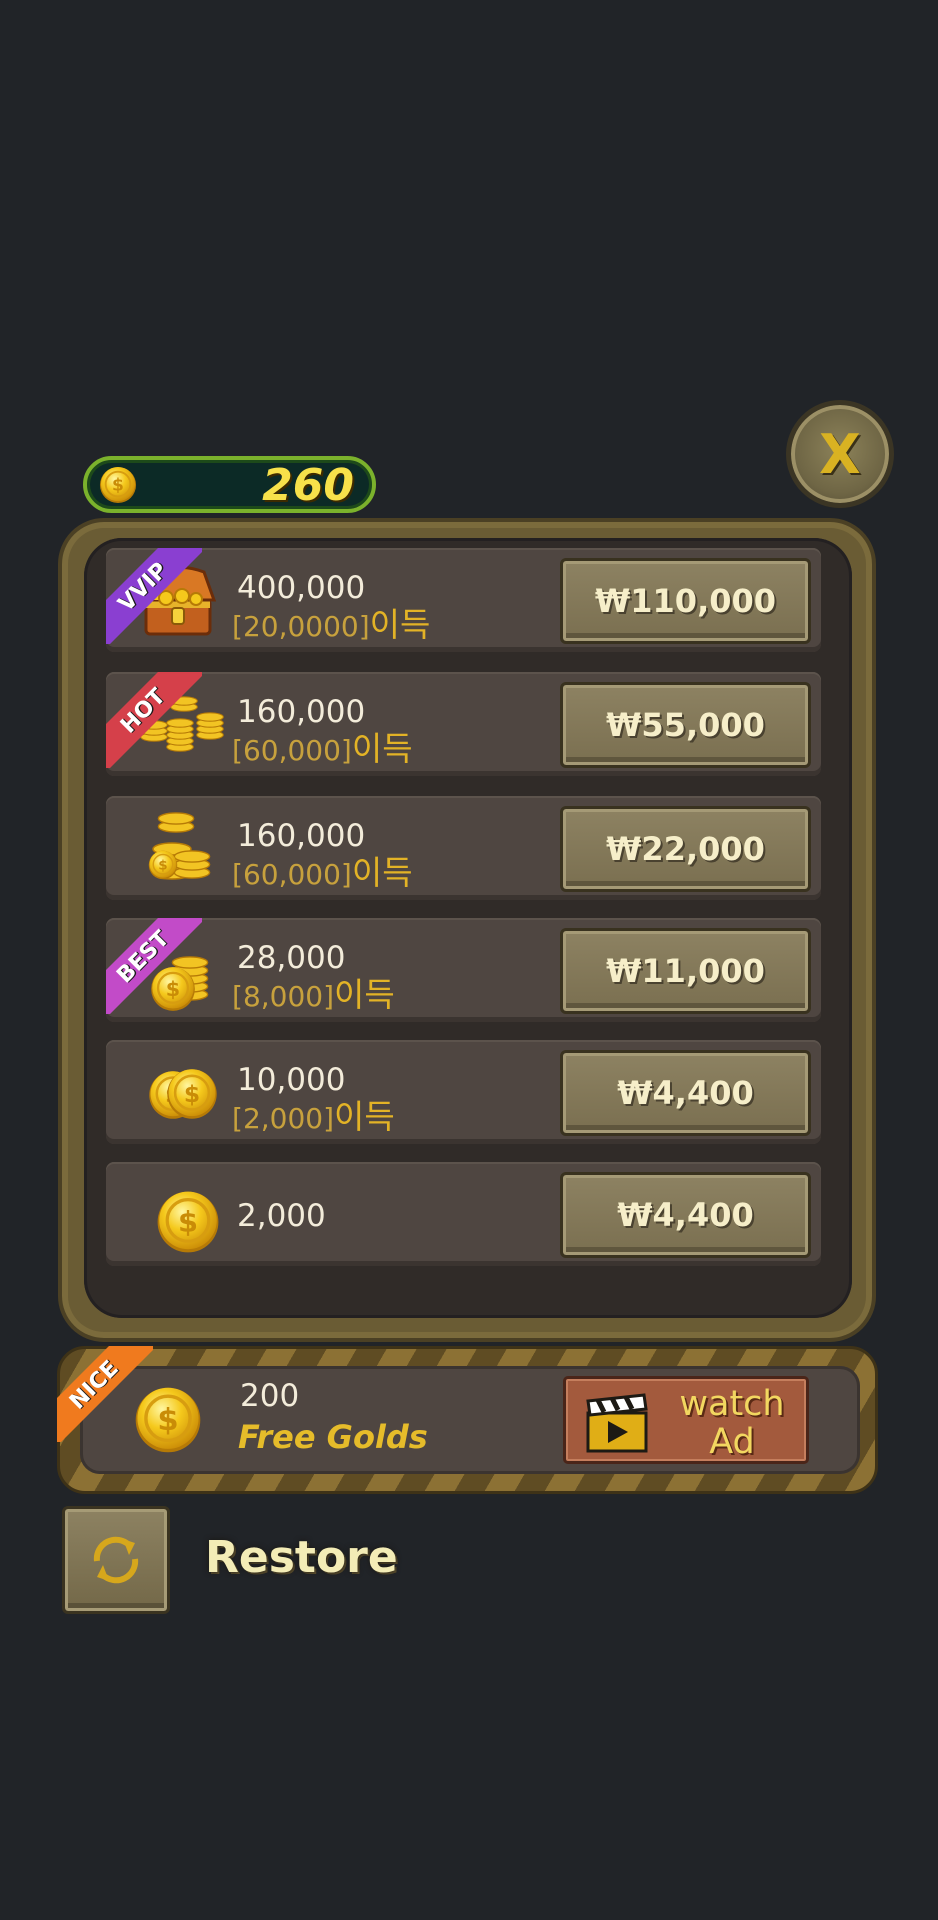 This screenshot has height=1920, width=938. I want to click on clapperboard-icon, so click(617, 1423).